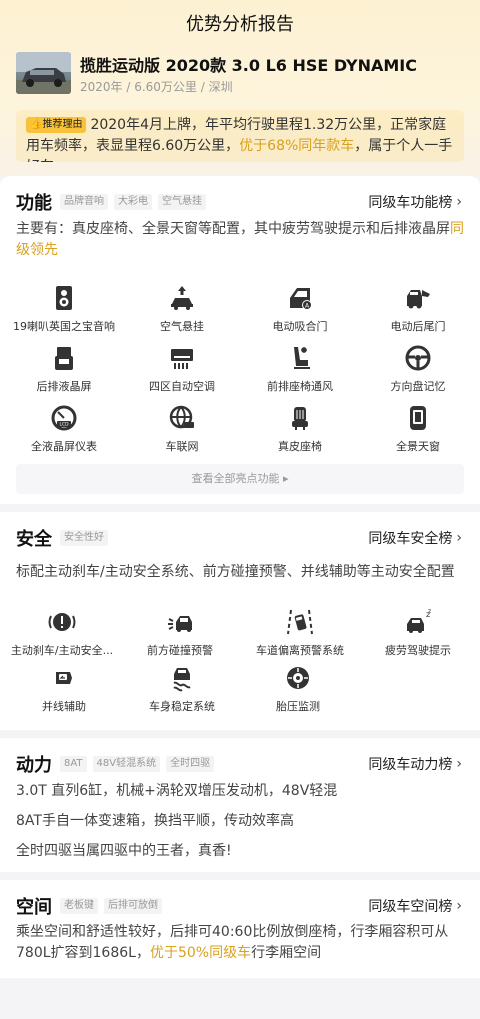 This screenshot has width=480, height=1019. I want to click on feature-item: 真皮座椅, so click(300, 429).